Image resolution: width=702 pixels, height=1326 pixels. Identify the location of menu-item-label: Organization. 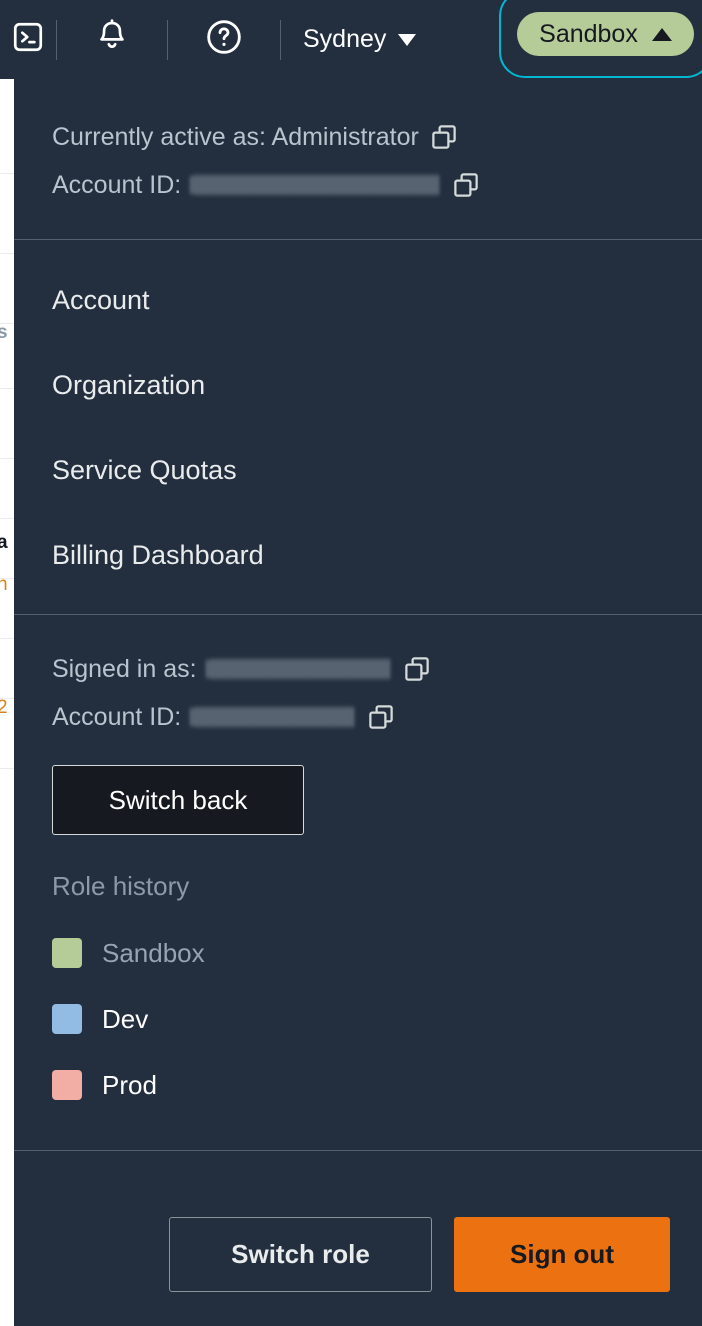
(129, 385).